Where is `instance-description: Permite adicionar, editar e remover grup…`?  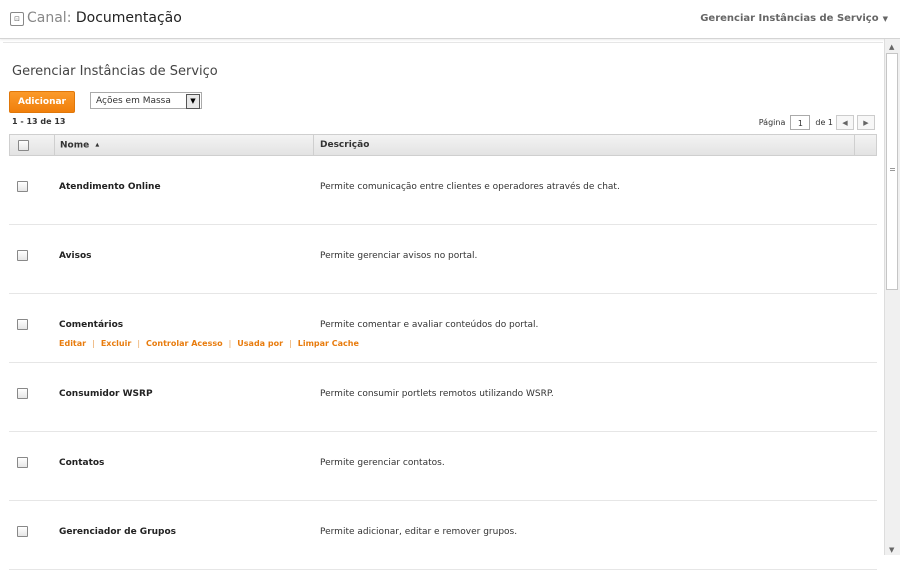
instance-description: Permite adicionar, editar e remover grup… is located at coordinates (419, 532).